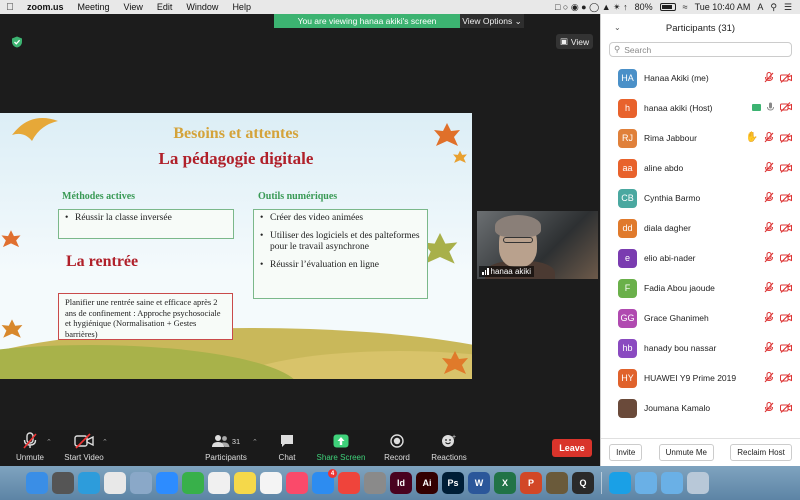 The width and height of the screenshot is (800, 500). What do you see at coordinates (723, 7) in the screenshot?
I see `clock: Tue 10:40 AM` at bounding box center [723, 7].